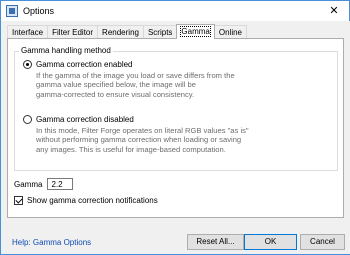  I want to click on tab-rendering: Rendering, so click(120, 32).